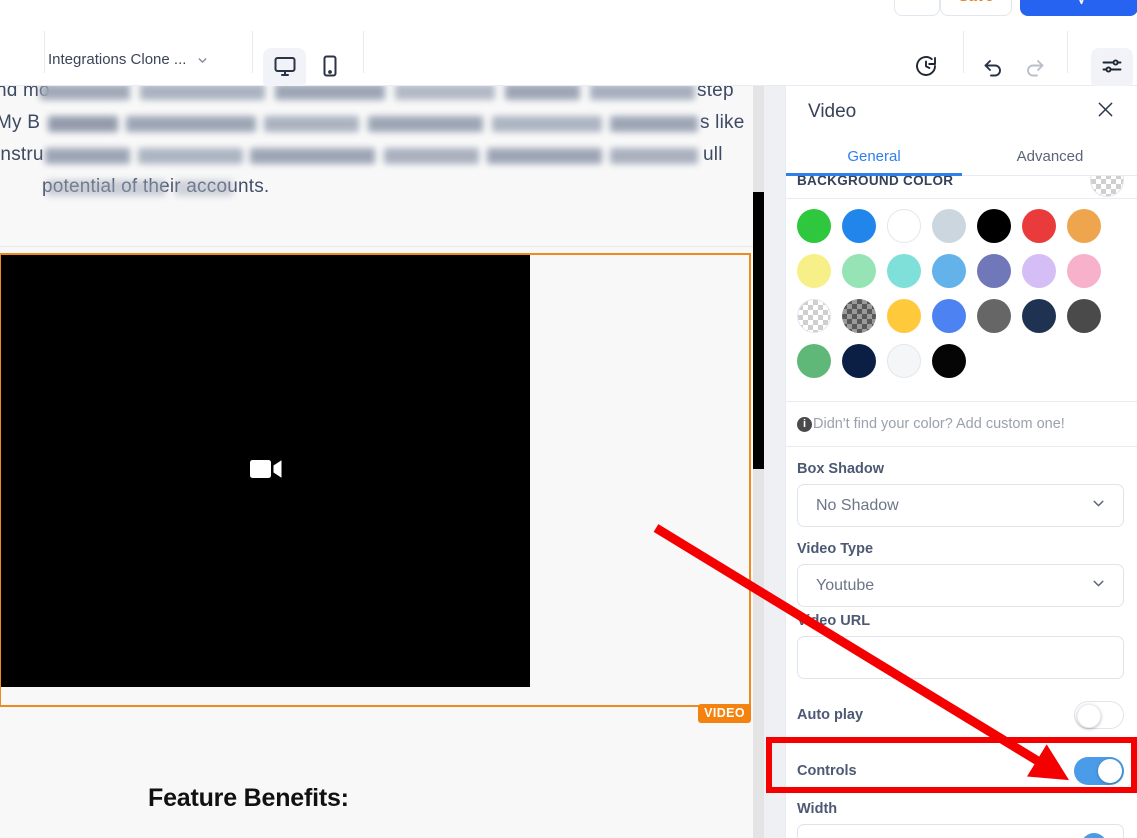 The width and height of the screenshot is (1137, 838). I want to click on width-label: Width, so click(817, 809).